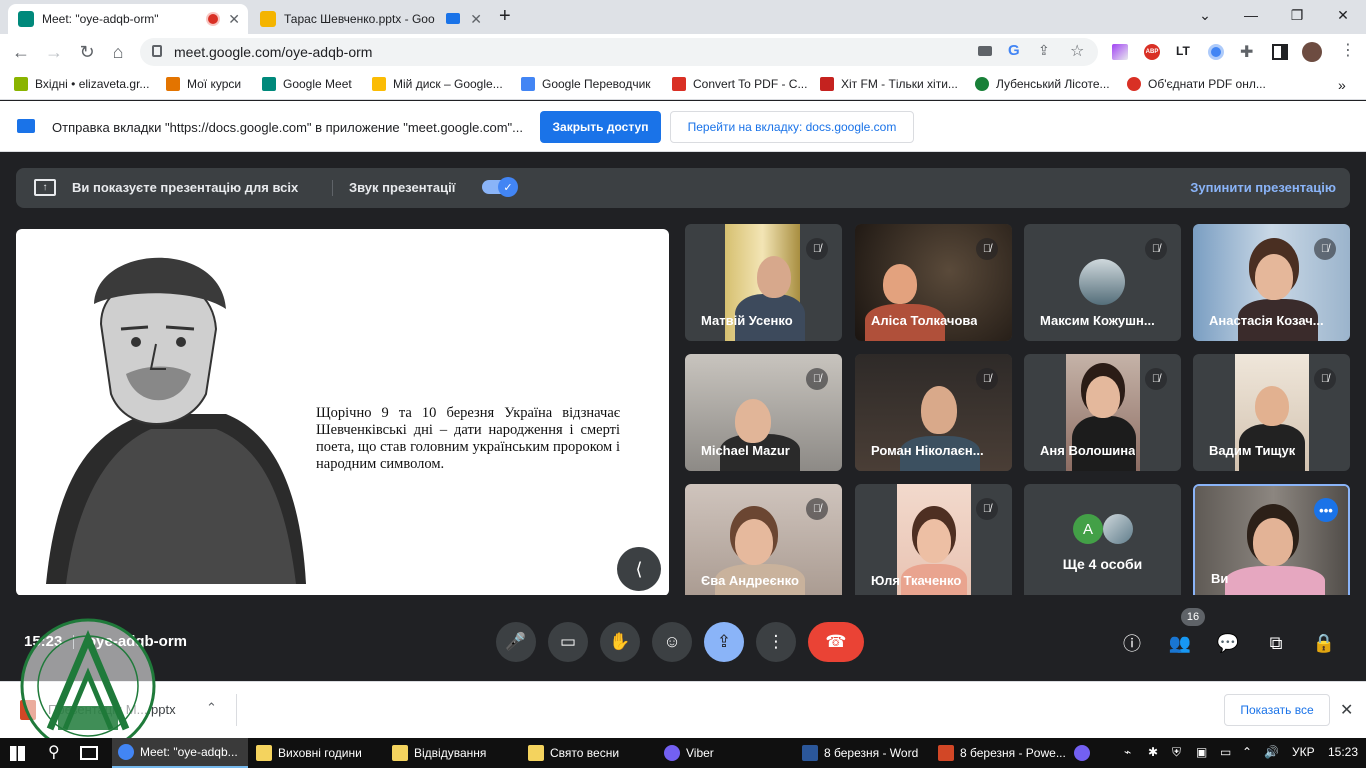 The width and height of the screenshot is (1366, 768). What do you see at coordinates (619, 52) in the screenshot?
I see `address-bar: meet.google.com/oye-adqb-orm G ⇪ ☆` at bounding box center [619, 52].